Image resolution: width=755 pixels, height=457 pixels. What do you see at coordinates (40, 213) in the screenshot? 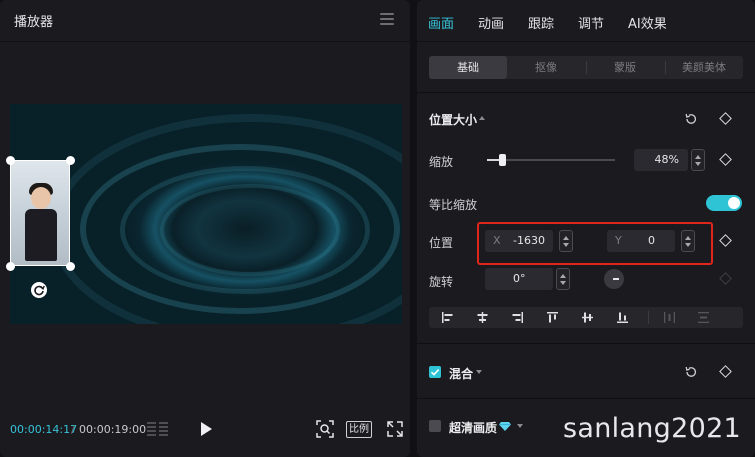
I see `video-clip-thumbnail` at bounding box center [40, 213].